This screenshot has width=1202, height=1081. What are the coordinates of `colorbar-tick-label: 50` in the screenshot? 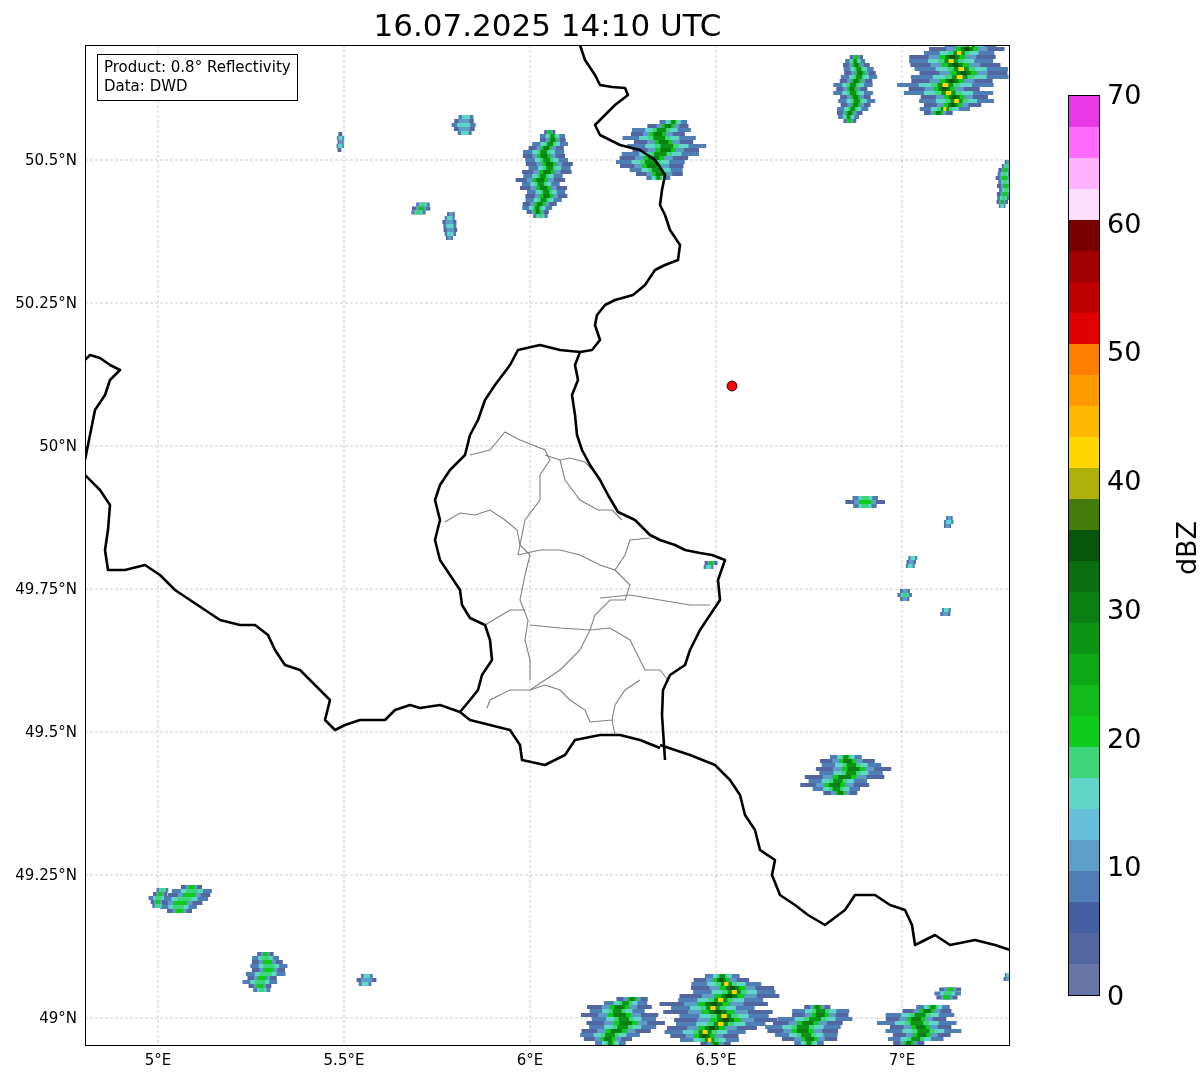 It's located at (1124, 352).